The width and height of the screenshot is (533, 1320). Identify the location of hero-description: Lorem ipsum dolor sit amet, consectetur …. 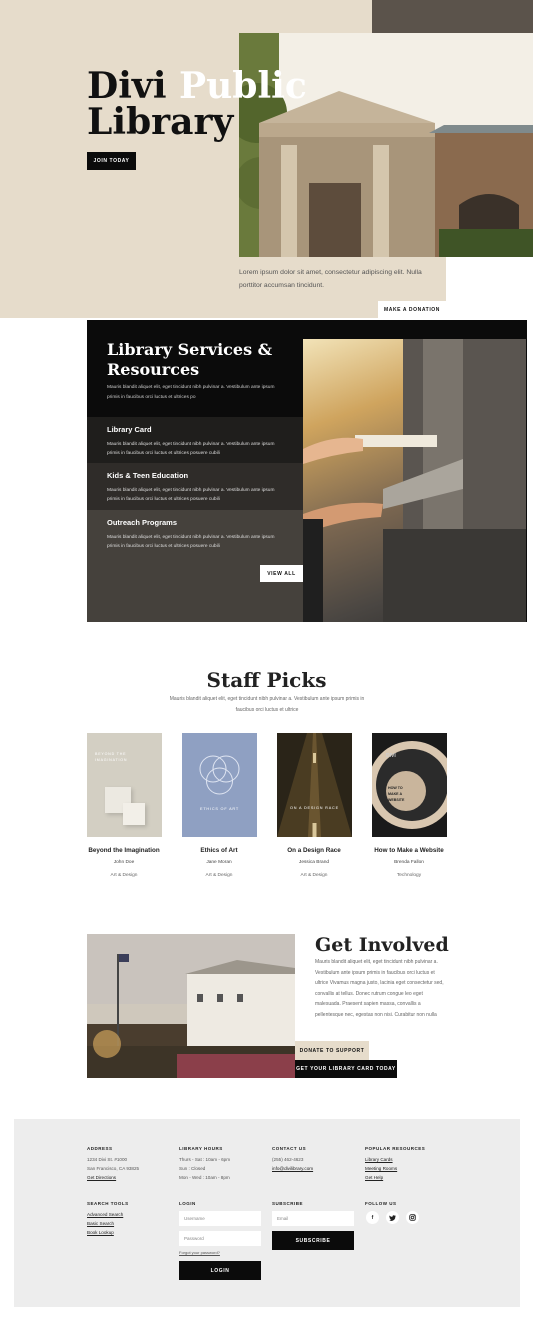
(330, 279).